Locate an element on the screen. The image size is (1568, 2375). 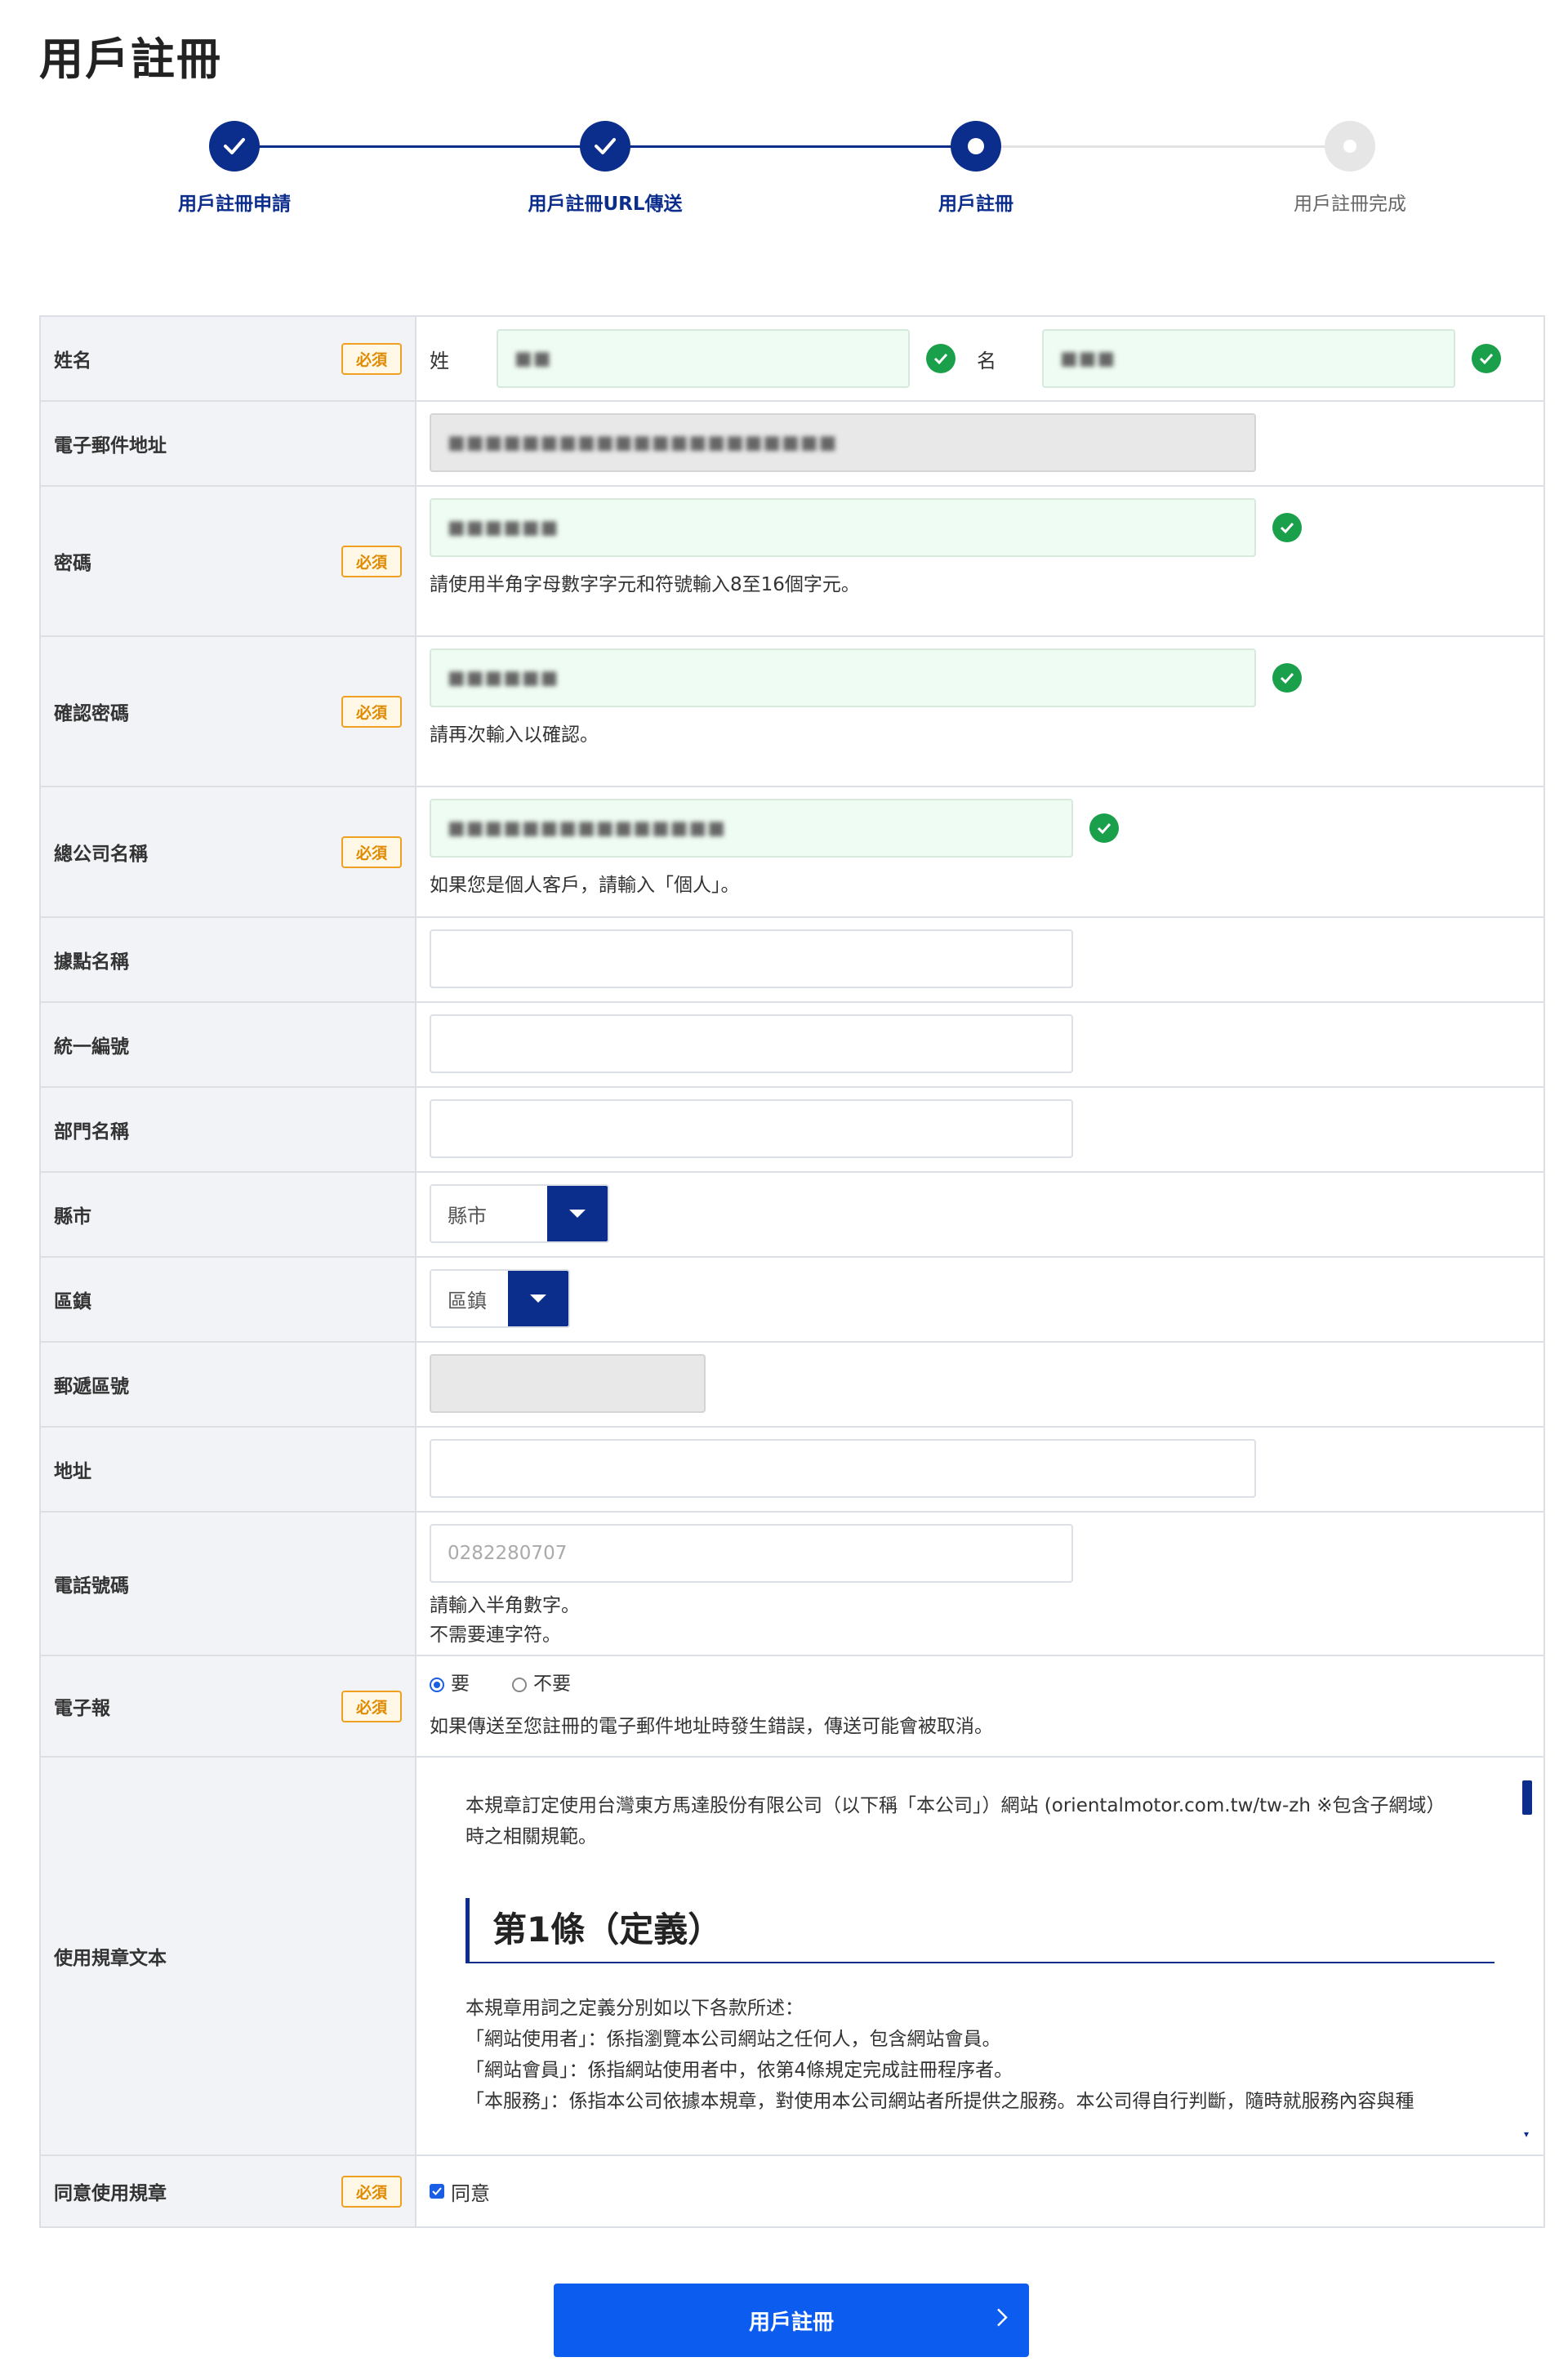
password-input: ■■■■■■ is located at coordinates (843, 527).